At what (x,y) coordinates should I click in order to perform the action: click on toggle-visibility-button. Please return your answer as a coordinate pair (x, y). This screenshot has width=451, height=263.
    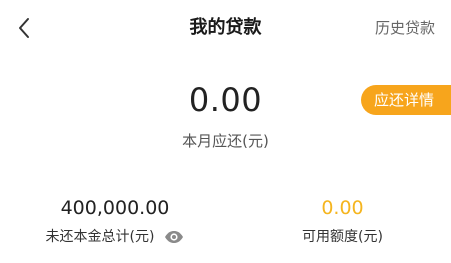
    Looking at the image, I should click on (174, 237).